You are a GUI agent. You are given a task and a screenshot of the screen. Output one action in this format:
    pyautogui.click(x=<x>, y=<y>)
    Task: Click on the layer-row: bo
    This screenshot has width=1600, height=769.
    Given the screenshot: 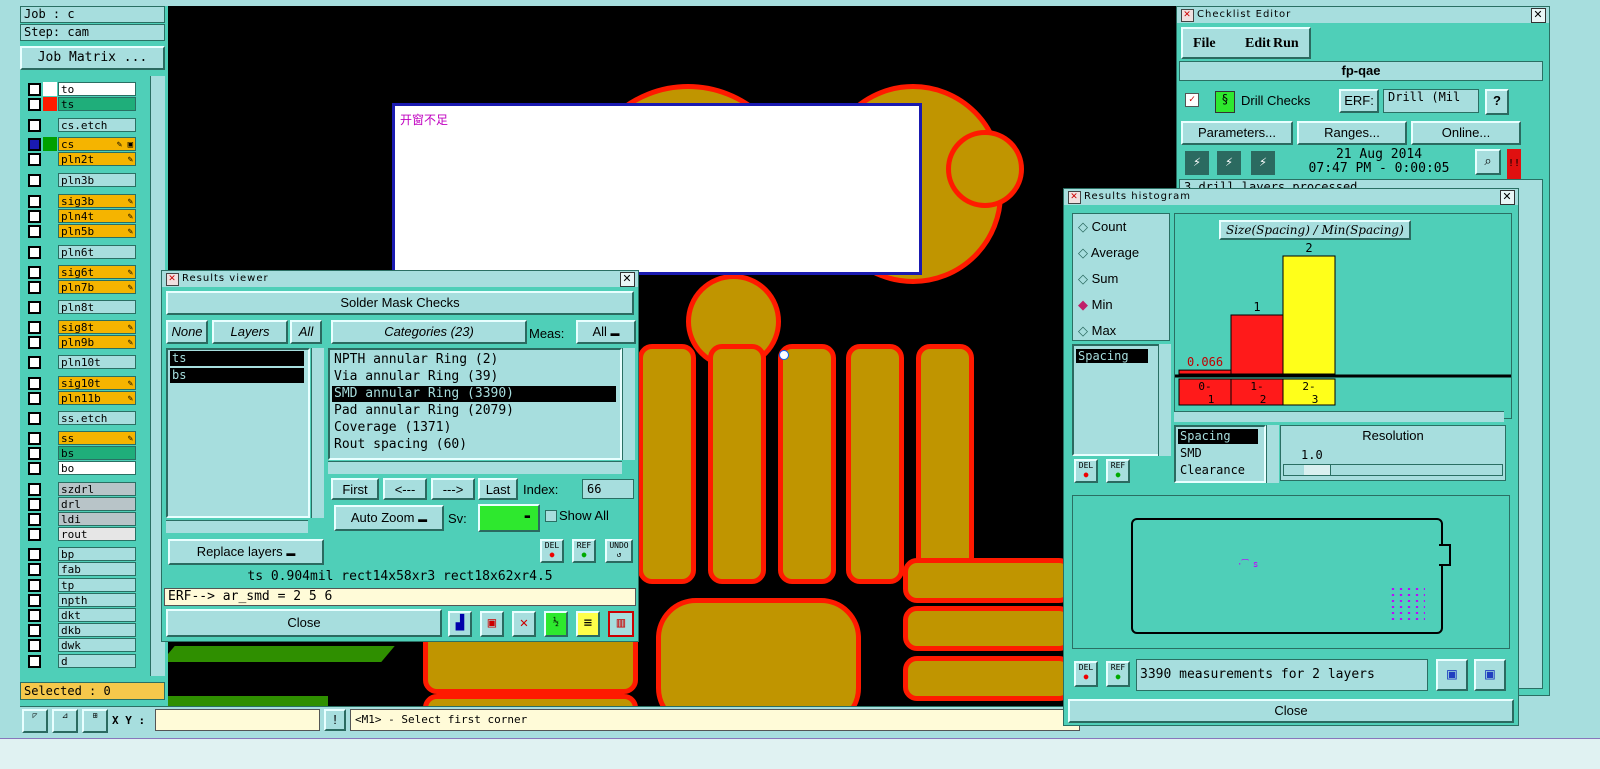 What is the action you would take?
    pyautogui.click(x=83, y=468)
    